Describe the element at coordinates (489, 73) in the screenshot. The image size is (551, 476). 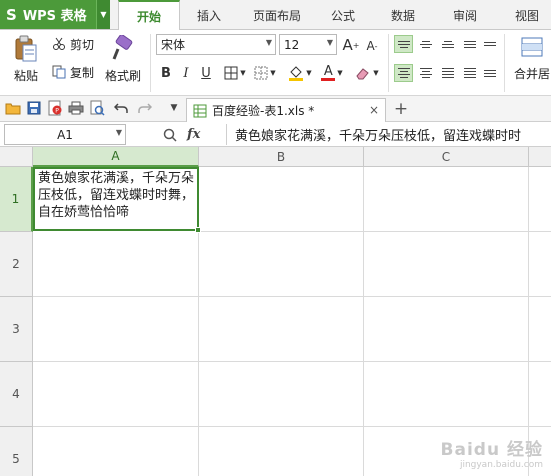
I see `distribute-button` at that location.